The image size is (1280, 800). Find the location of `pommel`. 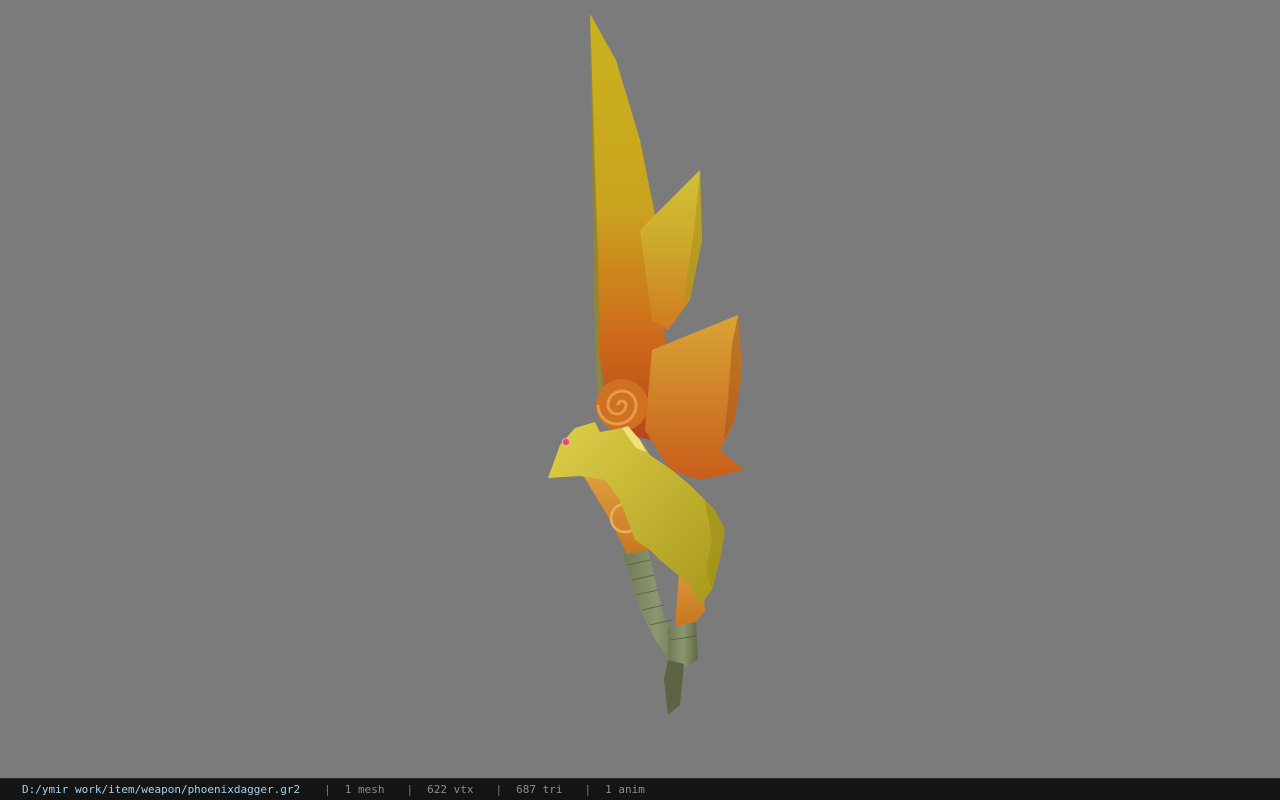

pommel is located at coordinates (674, 687).